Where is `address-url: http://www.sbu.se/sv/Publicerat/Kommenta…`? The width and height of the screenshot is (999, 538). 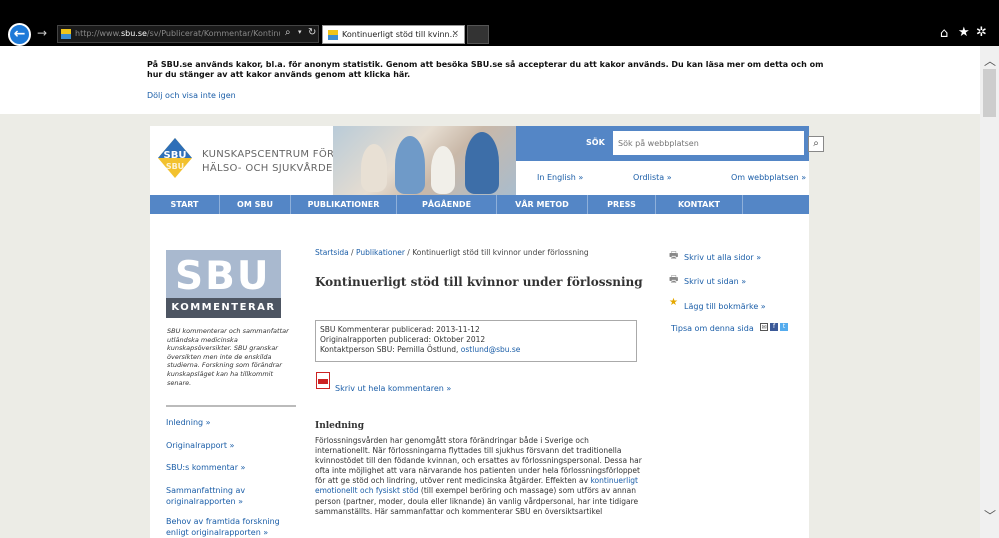 address-url: http://www.sbu.se/sv/Publicerat/Kommenta… is located at coordinates (177, 33).